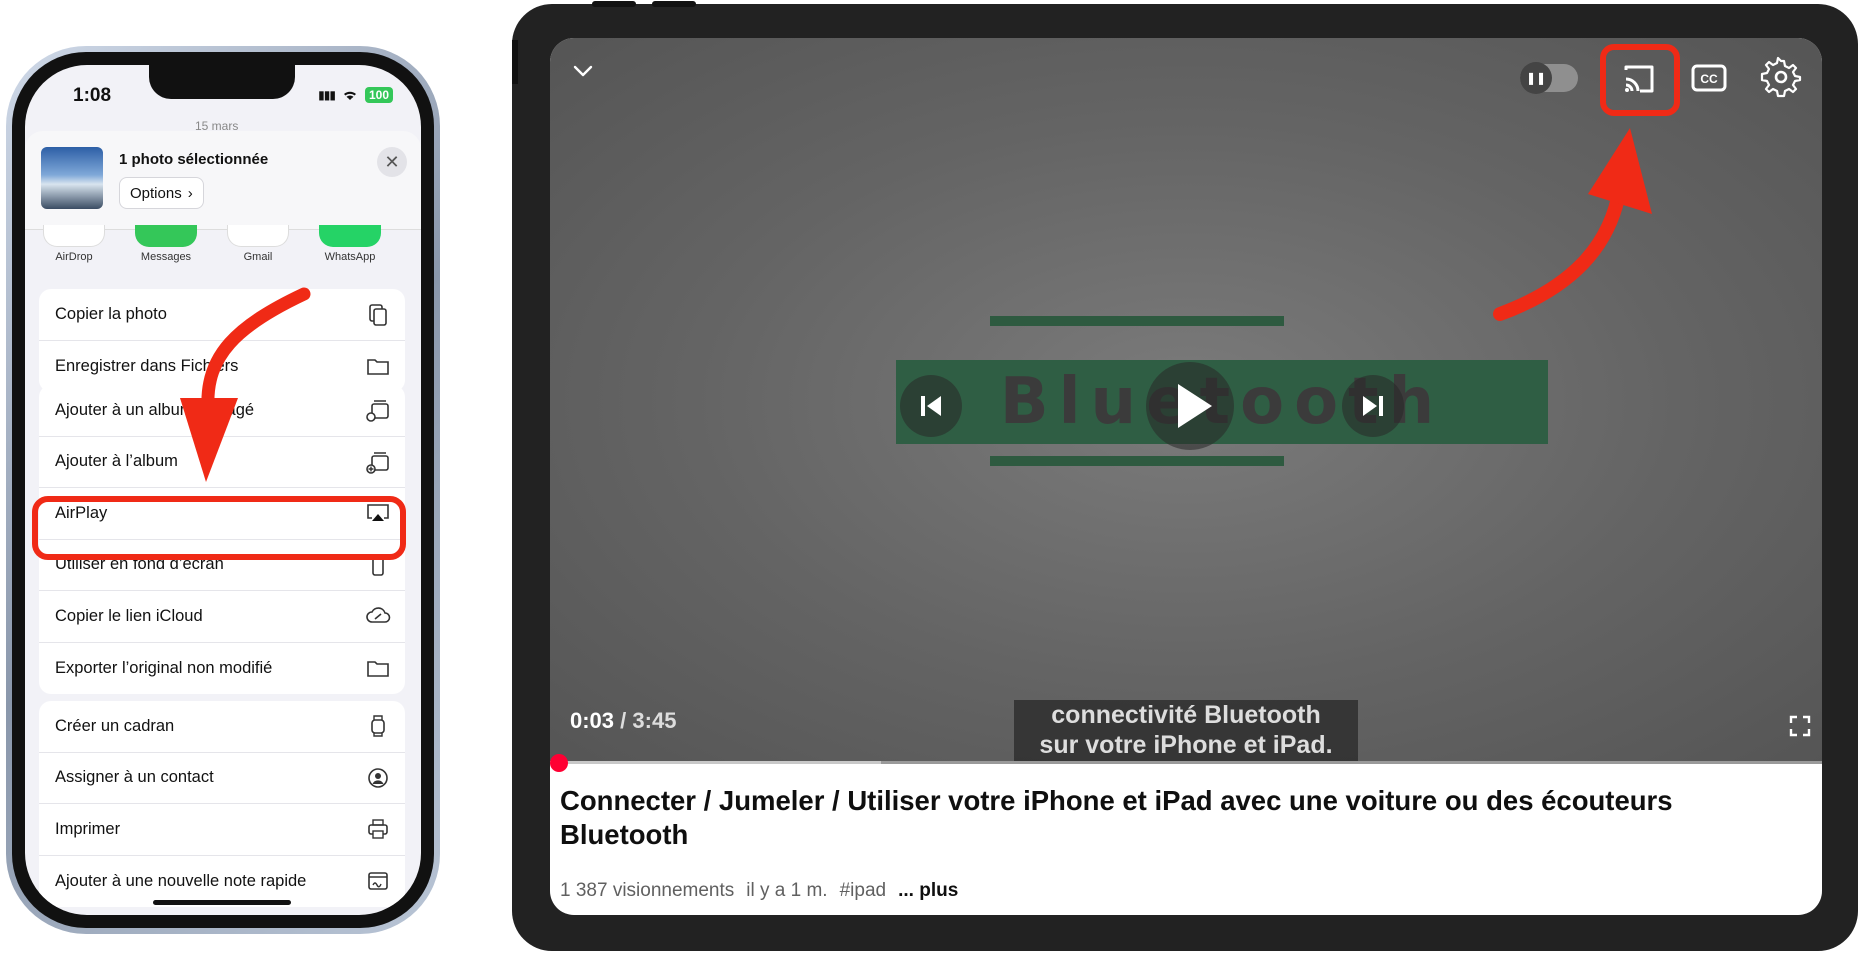  Describe the element at coordinates (88, 828) in the screenshot. I see `action-label: Imprimer` at that location.